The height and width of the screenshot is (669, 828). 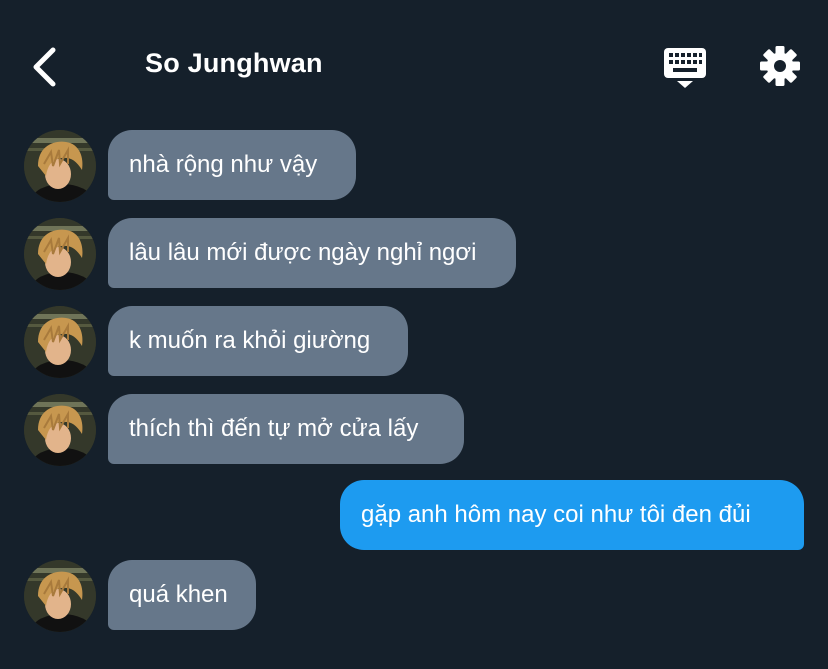 I want to click on message-bubble-incoming: nhà rộng như vậy, so click(x=232, y=165).